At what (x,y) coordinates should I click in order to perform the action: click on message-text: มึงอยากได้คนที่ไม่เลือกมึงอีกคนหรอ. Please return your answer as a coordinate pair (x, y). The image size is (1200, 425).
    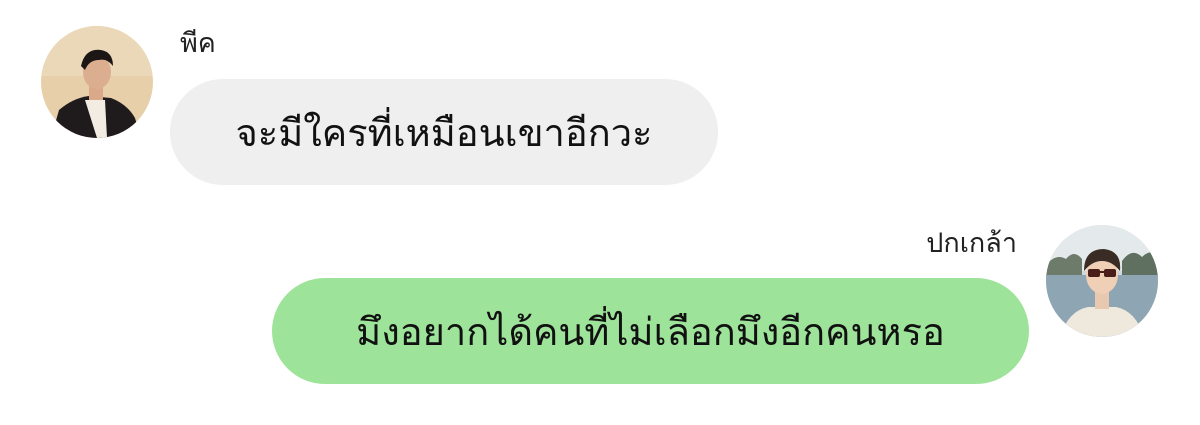
    Looking at the image, I should click on (650, 331).